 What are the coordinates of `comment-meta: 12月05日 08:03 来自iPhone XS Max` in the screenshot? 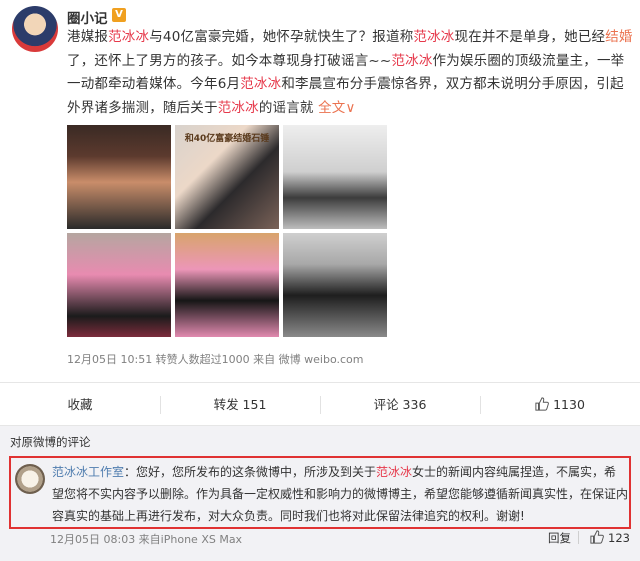 It's located at (146, 539).